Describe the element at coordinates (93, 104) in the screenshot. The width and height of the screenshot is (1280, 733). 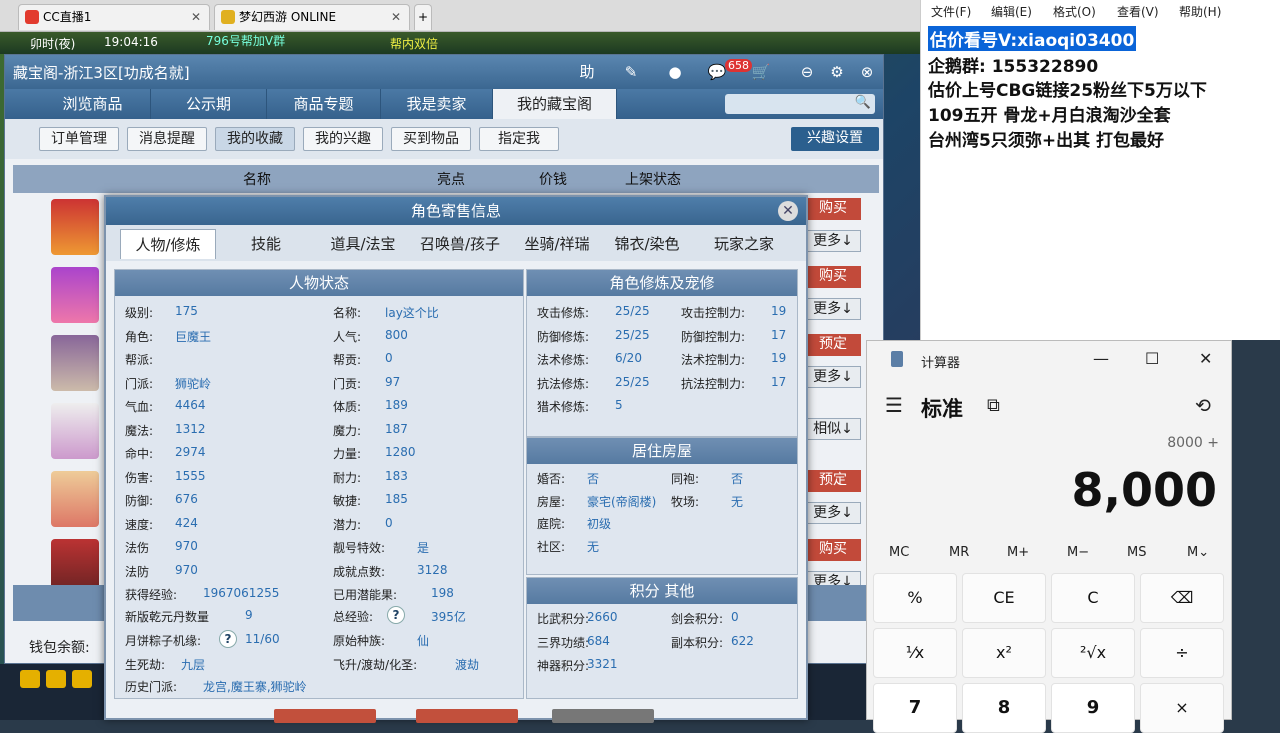
I see `tab-browse: 浏览商品` at that location.